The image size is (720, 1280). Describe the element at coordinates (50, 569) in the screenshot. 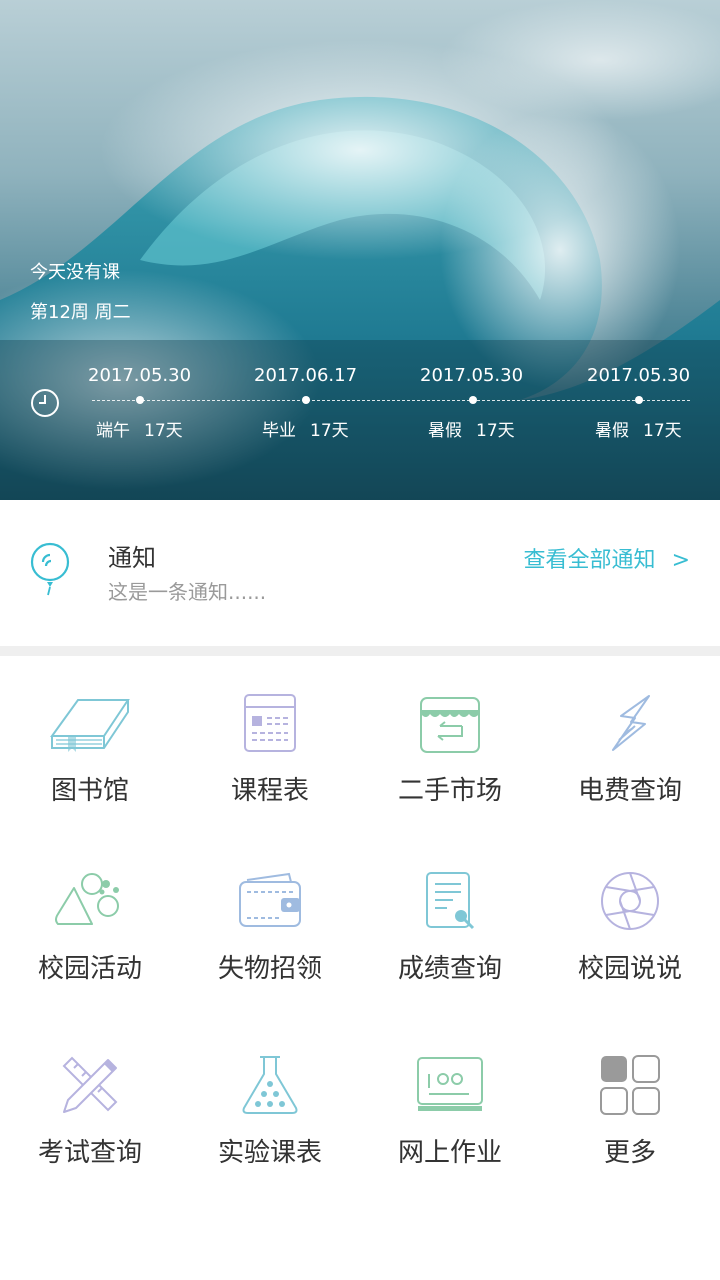

I see `balloon-notification-icon` at that location.